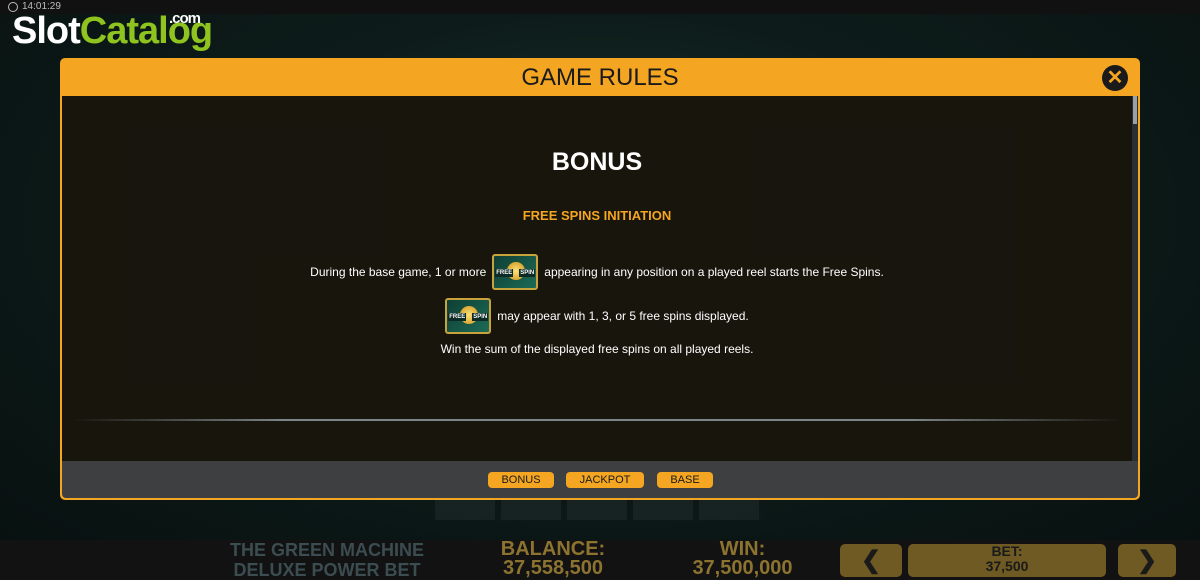  What do you see at coordinates (1115, 78) in the screenshot?
I see `close-button: ✕` at bounding box center [1115, 78].